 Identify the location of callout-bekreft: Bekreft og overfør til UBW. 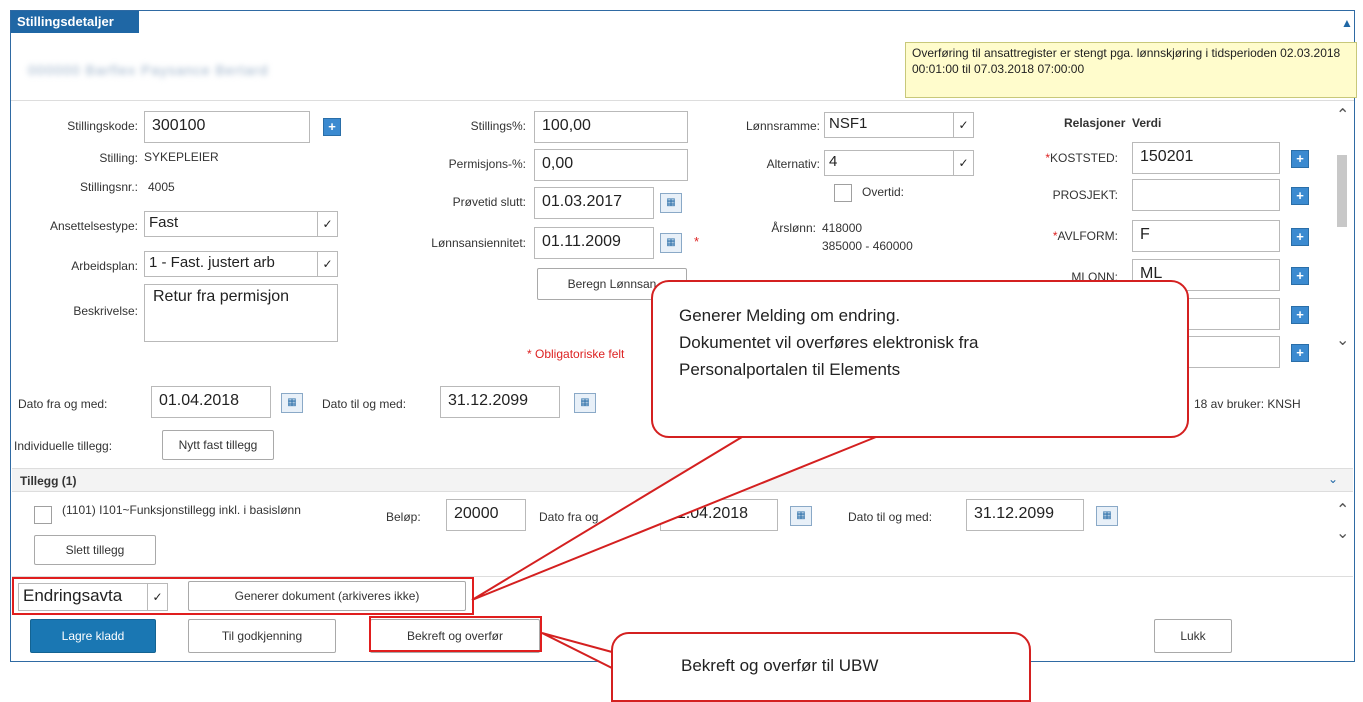
(821, 667).